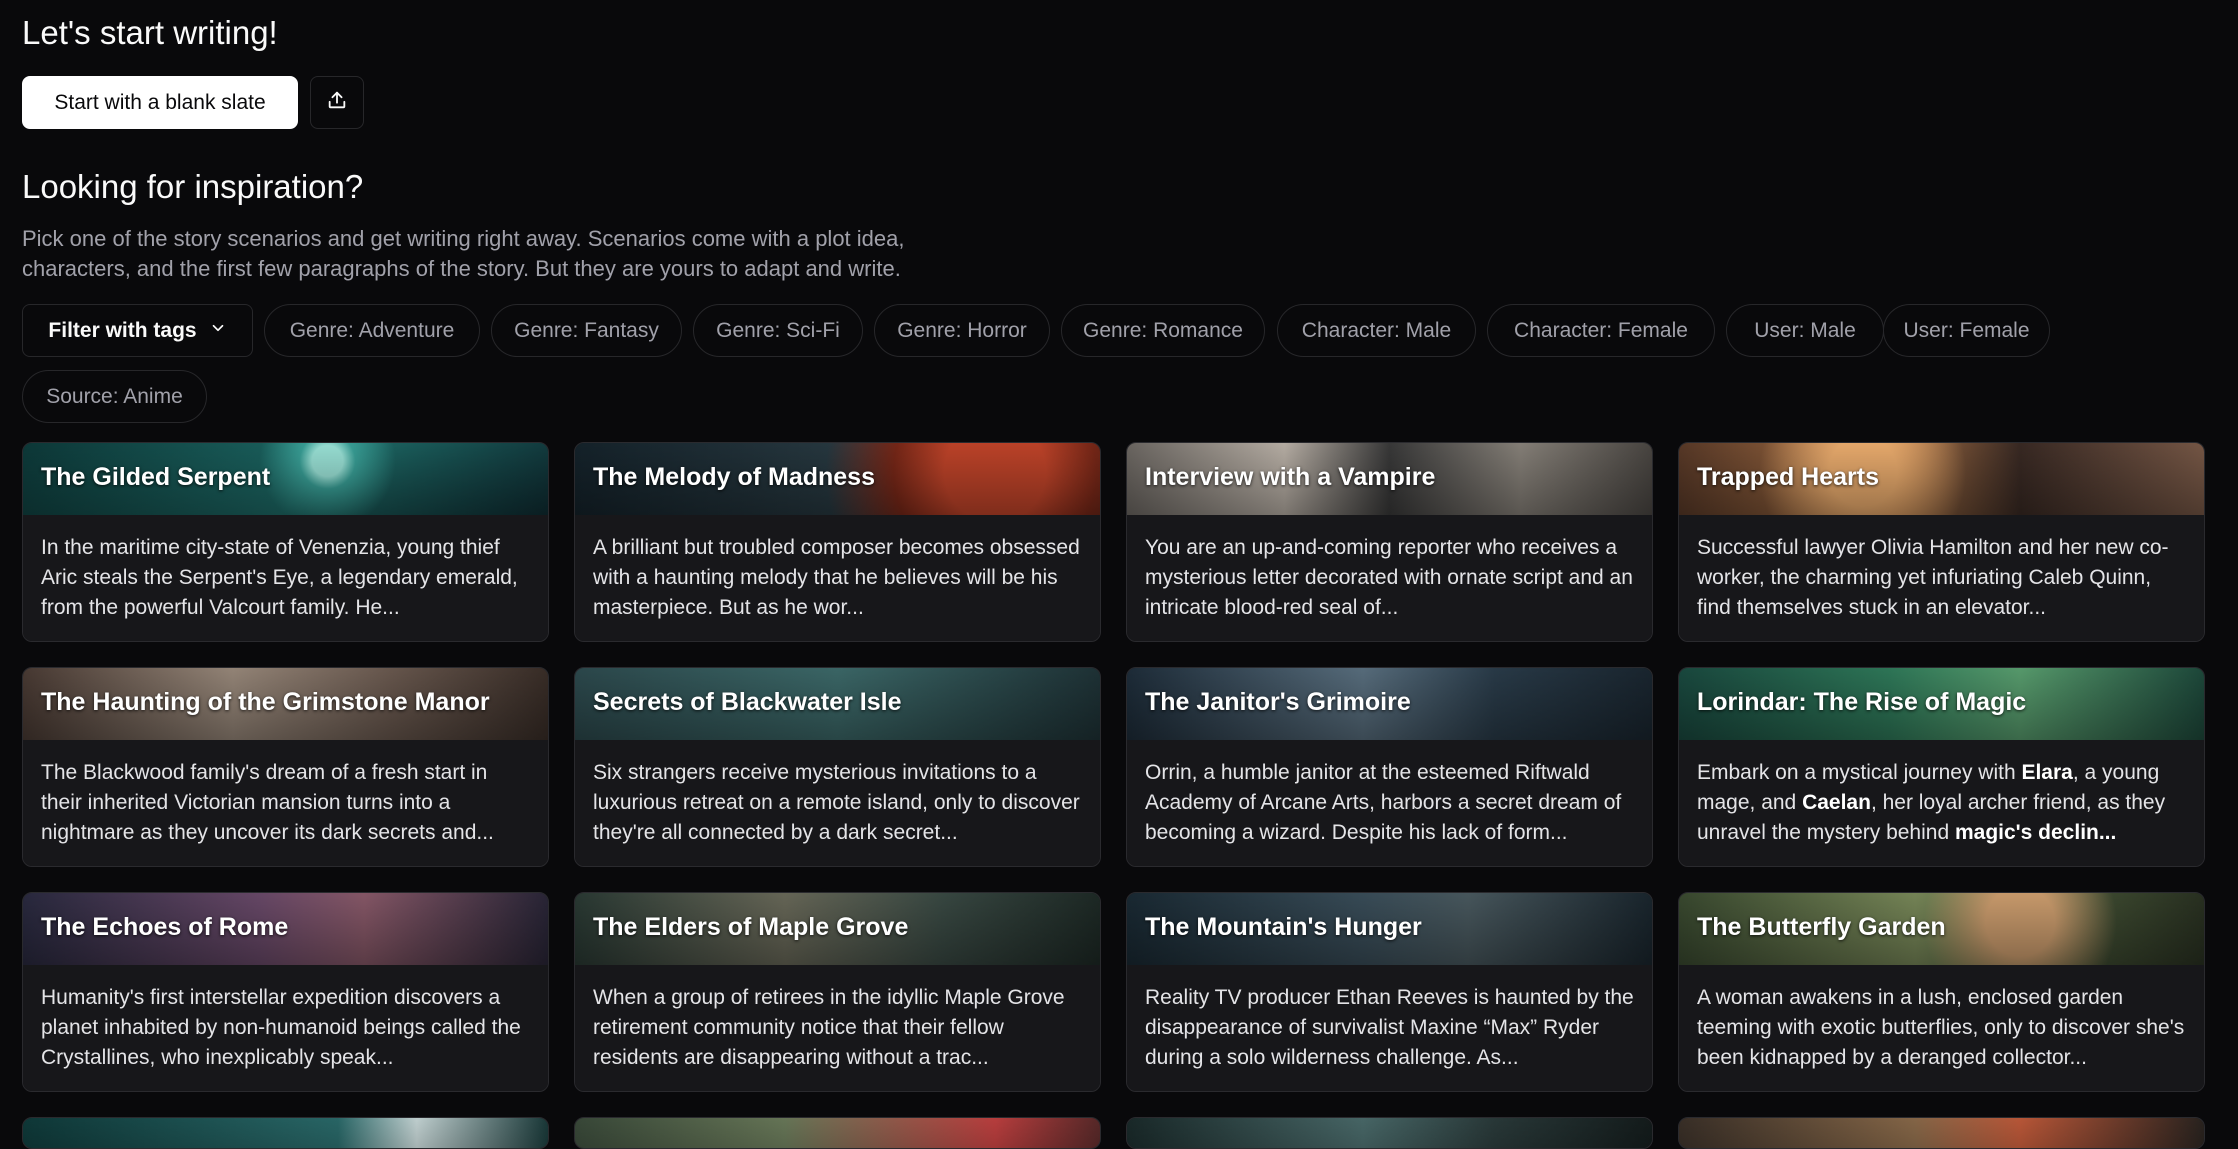 Image resolution: width=2238 pixels, height=1149 pixels. I want to click on card-title: The Elders of Maple Grove, so click(751, 927).